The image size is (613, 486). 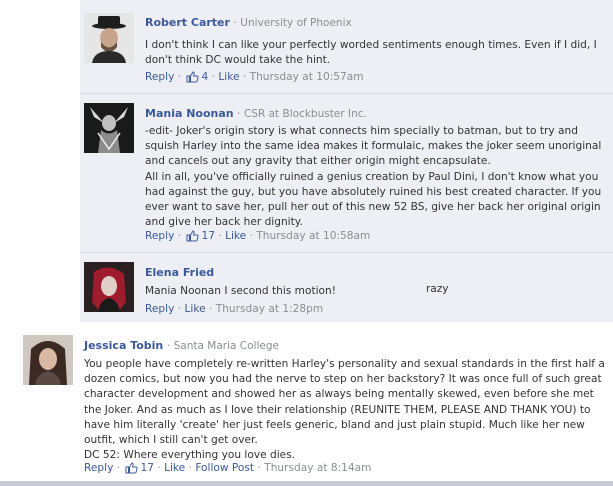 What do you see at coordinates (269, 309) in the screenshot?
I see `timestamp: Thursday at 1:28pm` at bounding box center [269, 309].